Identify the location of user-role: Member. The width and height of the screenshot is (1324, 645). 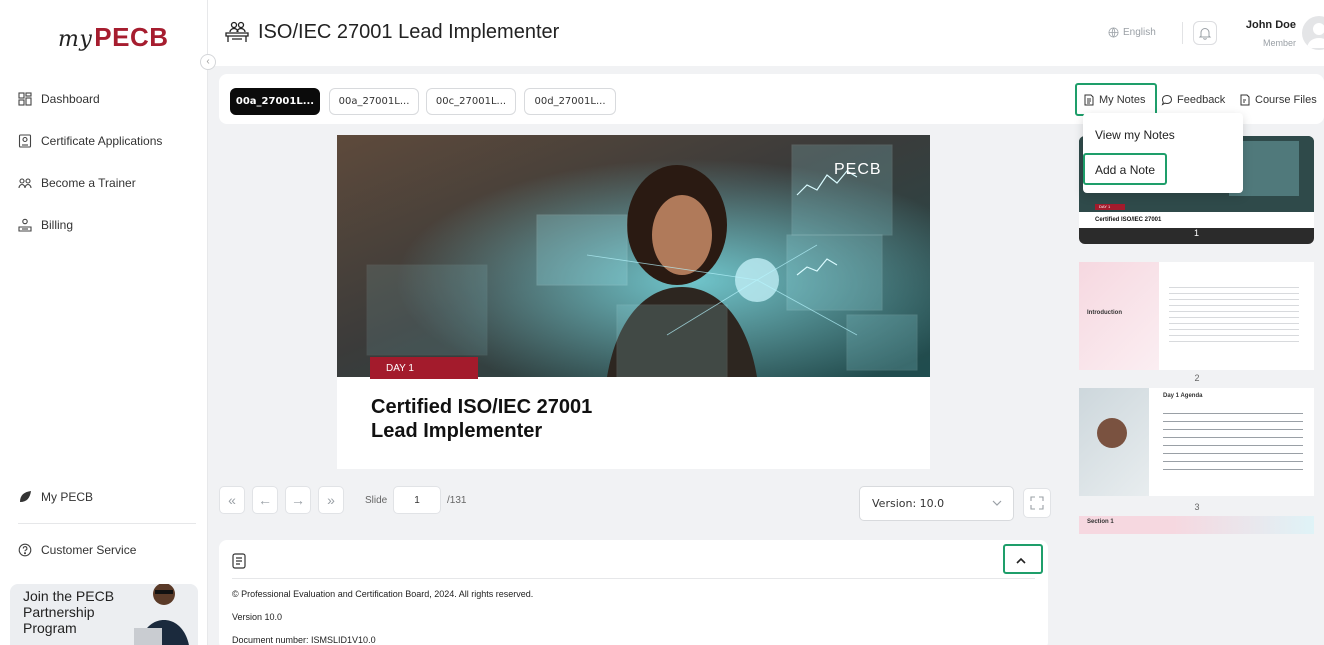
(1279, 43).